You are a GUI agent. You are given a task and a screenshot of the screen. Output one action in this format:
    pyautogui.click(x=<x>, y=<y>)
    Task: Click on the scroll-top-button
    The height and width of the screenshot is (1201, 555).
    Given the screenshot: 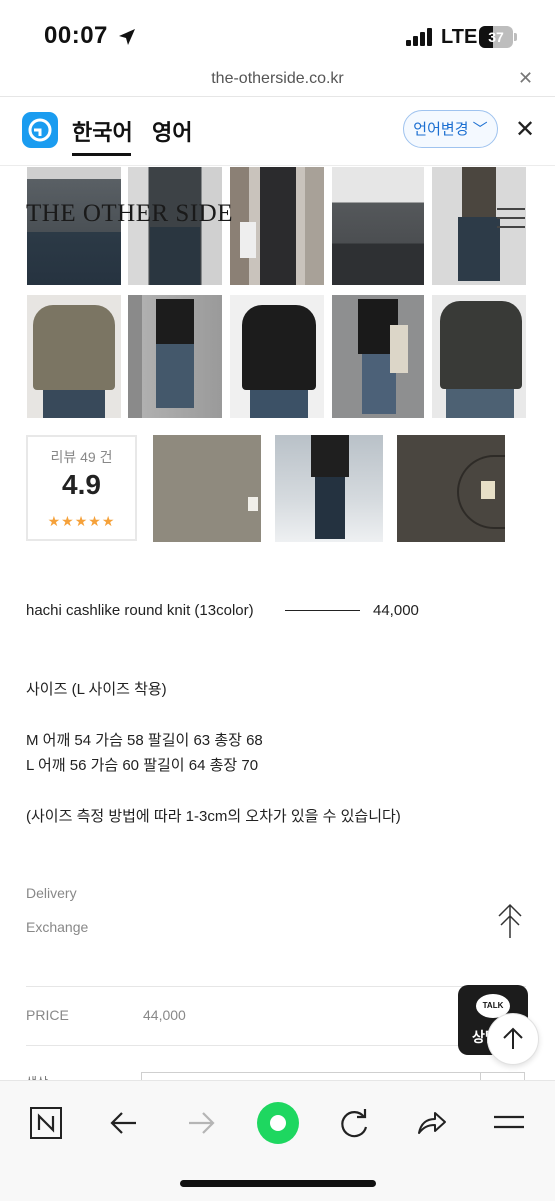 What is the action you would take?
    pyautogui.click(x=513, y=1039)
    